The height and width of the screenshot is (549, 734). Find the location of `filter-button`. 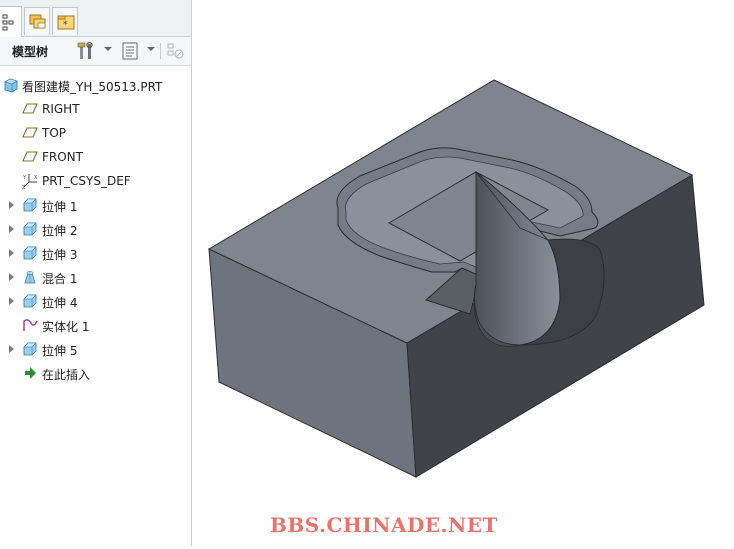

filter-button is located at coordinates (176, 51).